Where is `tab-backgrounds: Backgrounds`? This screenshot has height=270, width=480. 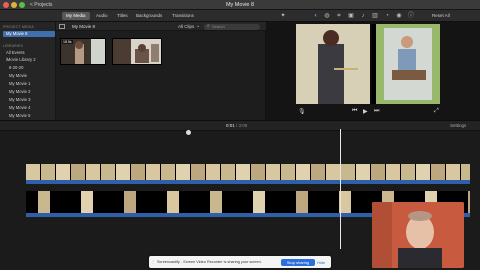 tab-backgrounds: Backgrounds is located at coordinates (149, 16).